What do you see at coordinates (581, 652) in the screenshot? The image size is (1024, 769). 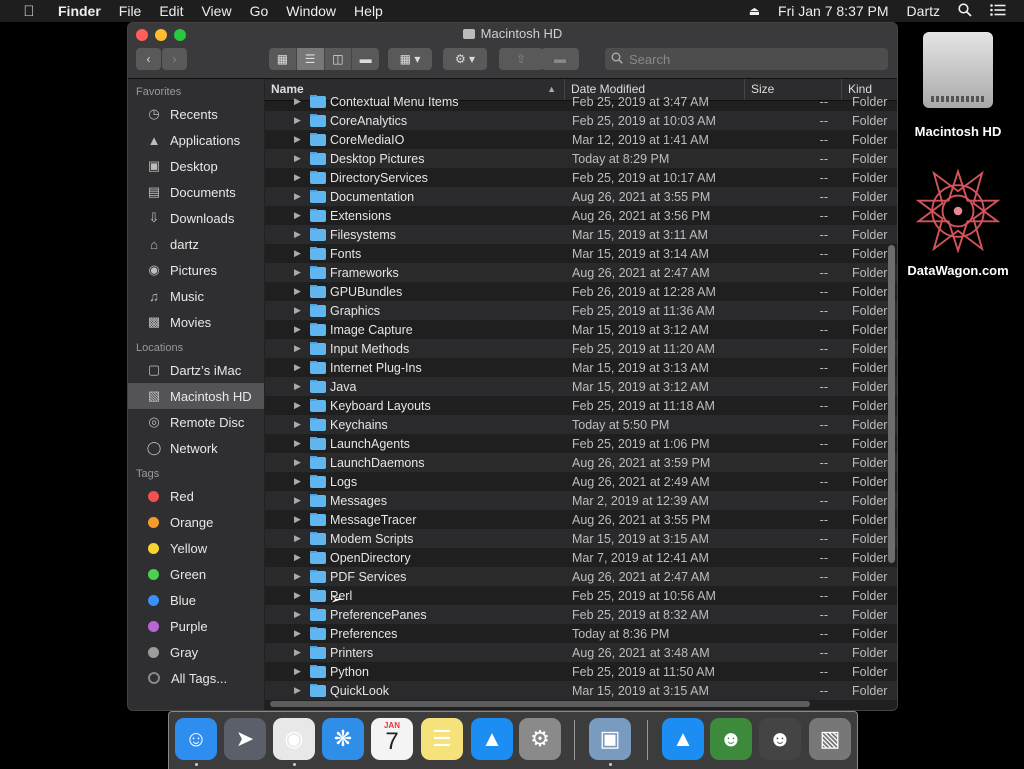 I see `table-row: ▶ Printers Aug 26, 2021 at 3:48 AM -- Folder` at bounding box center [581, 652].